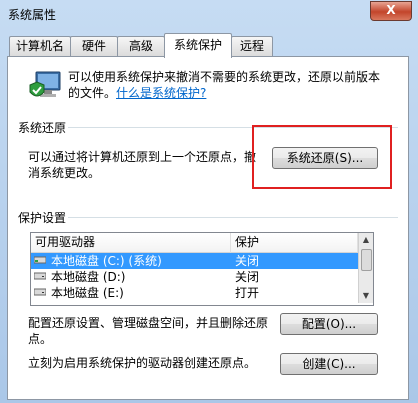  I want to click on drive-row-e: 本地磁盘 (E:) 打开, so click(194, 293).